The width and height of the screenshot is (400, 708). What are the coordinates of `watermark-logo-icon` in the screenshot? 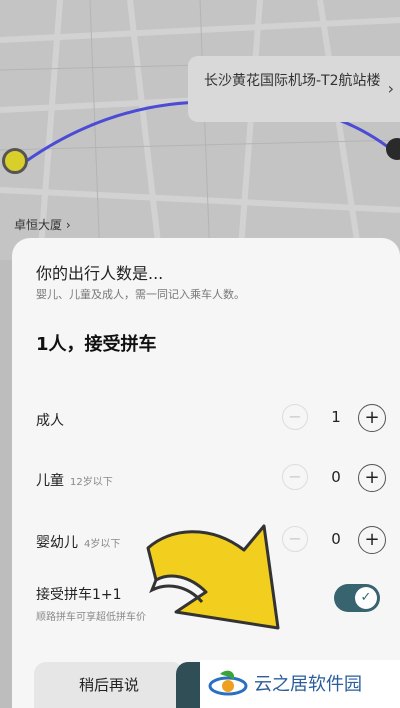 It's located at (228, 683).